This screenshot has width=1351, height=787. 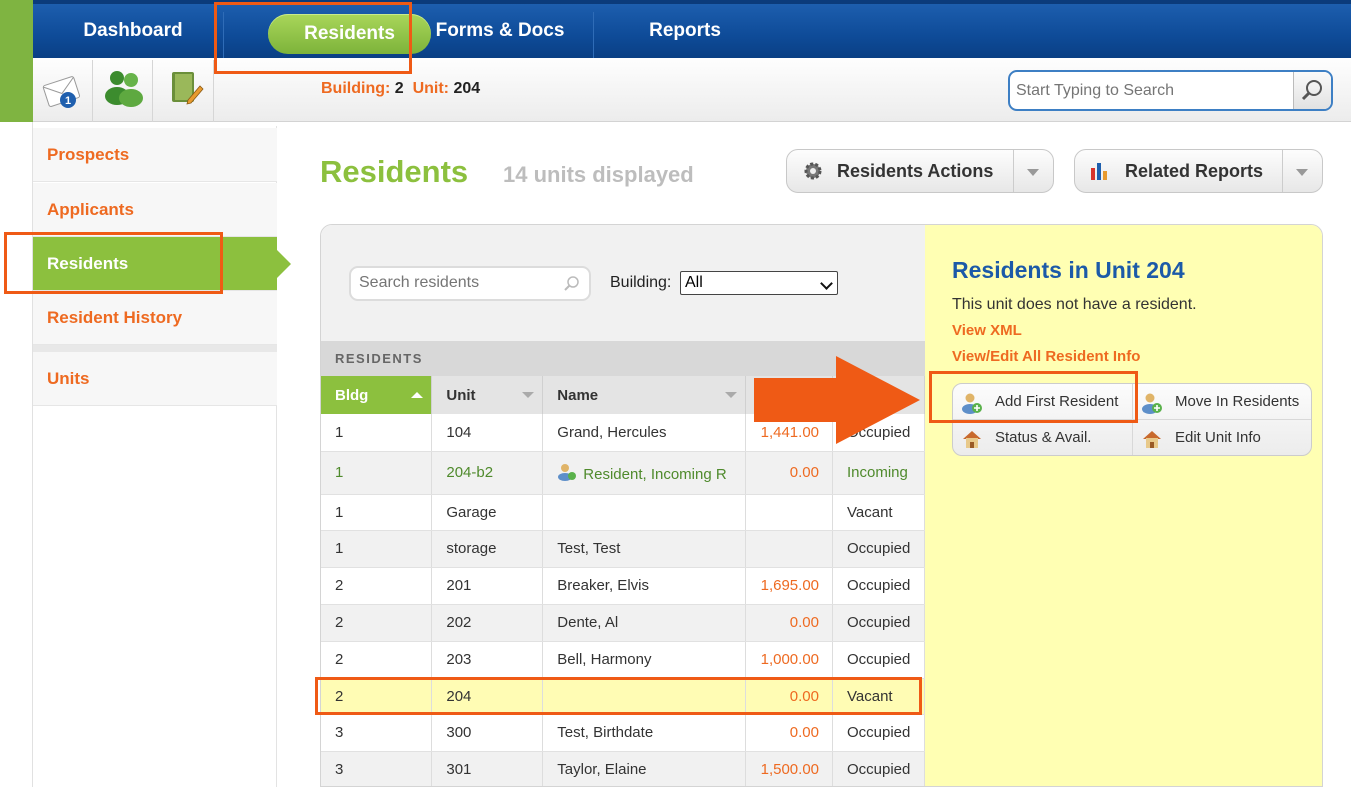 I want to click on cell-balance: 1,695.00, so click(x=789, y=586).